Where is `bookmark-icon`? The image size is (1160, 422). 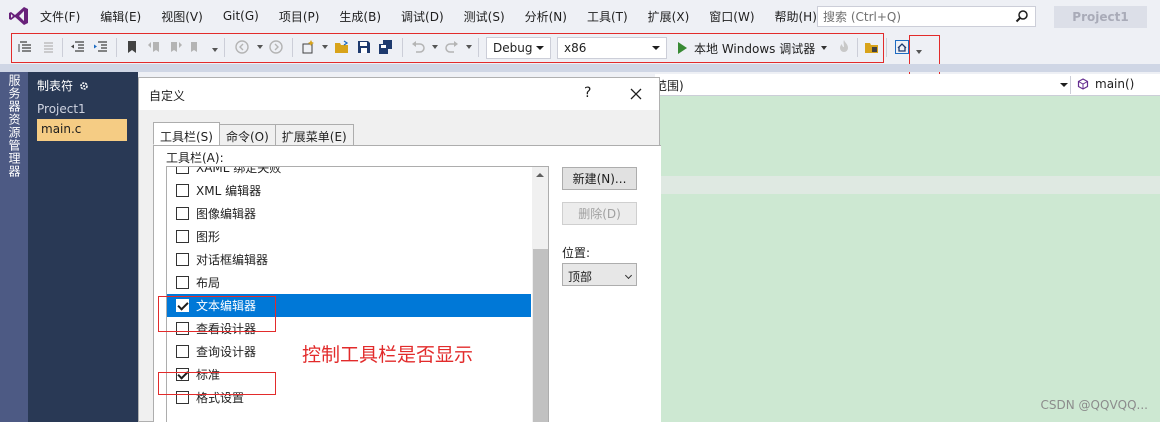
bookmark-icon is located at coordinates (132, 47).